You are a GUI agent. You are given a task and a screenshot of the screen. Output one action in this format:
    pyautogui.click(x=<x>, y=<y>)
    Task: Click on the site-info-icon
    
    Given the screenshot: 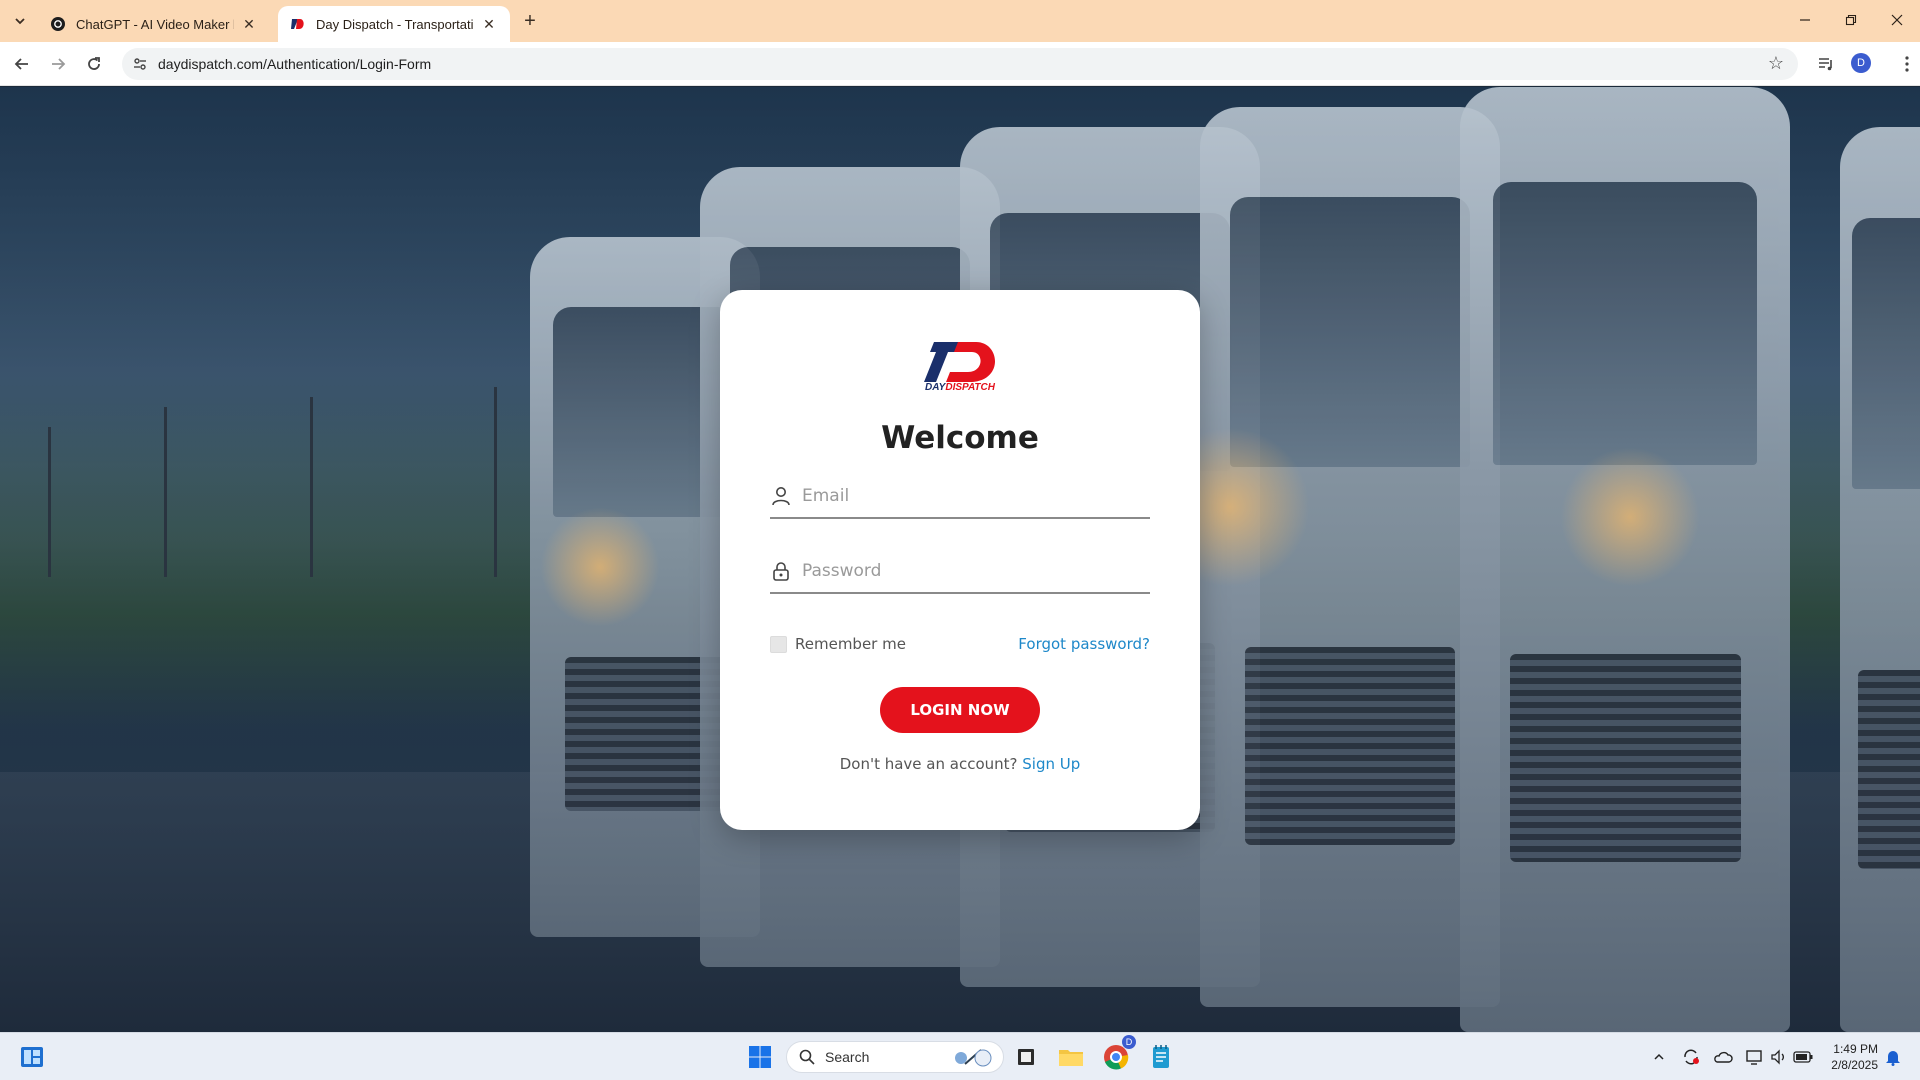 What is the action you would take?
    pyautogui.click(x=140, y=64)
    